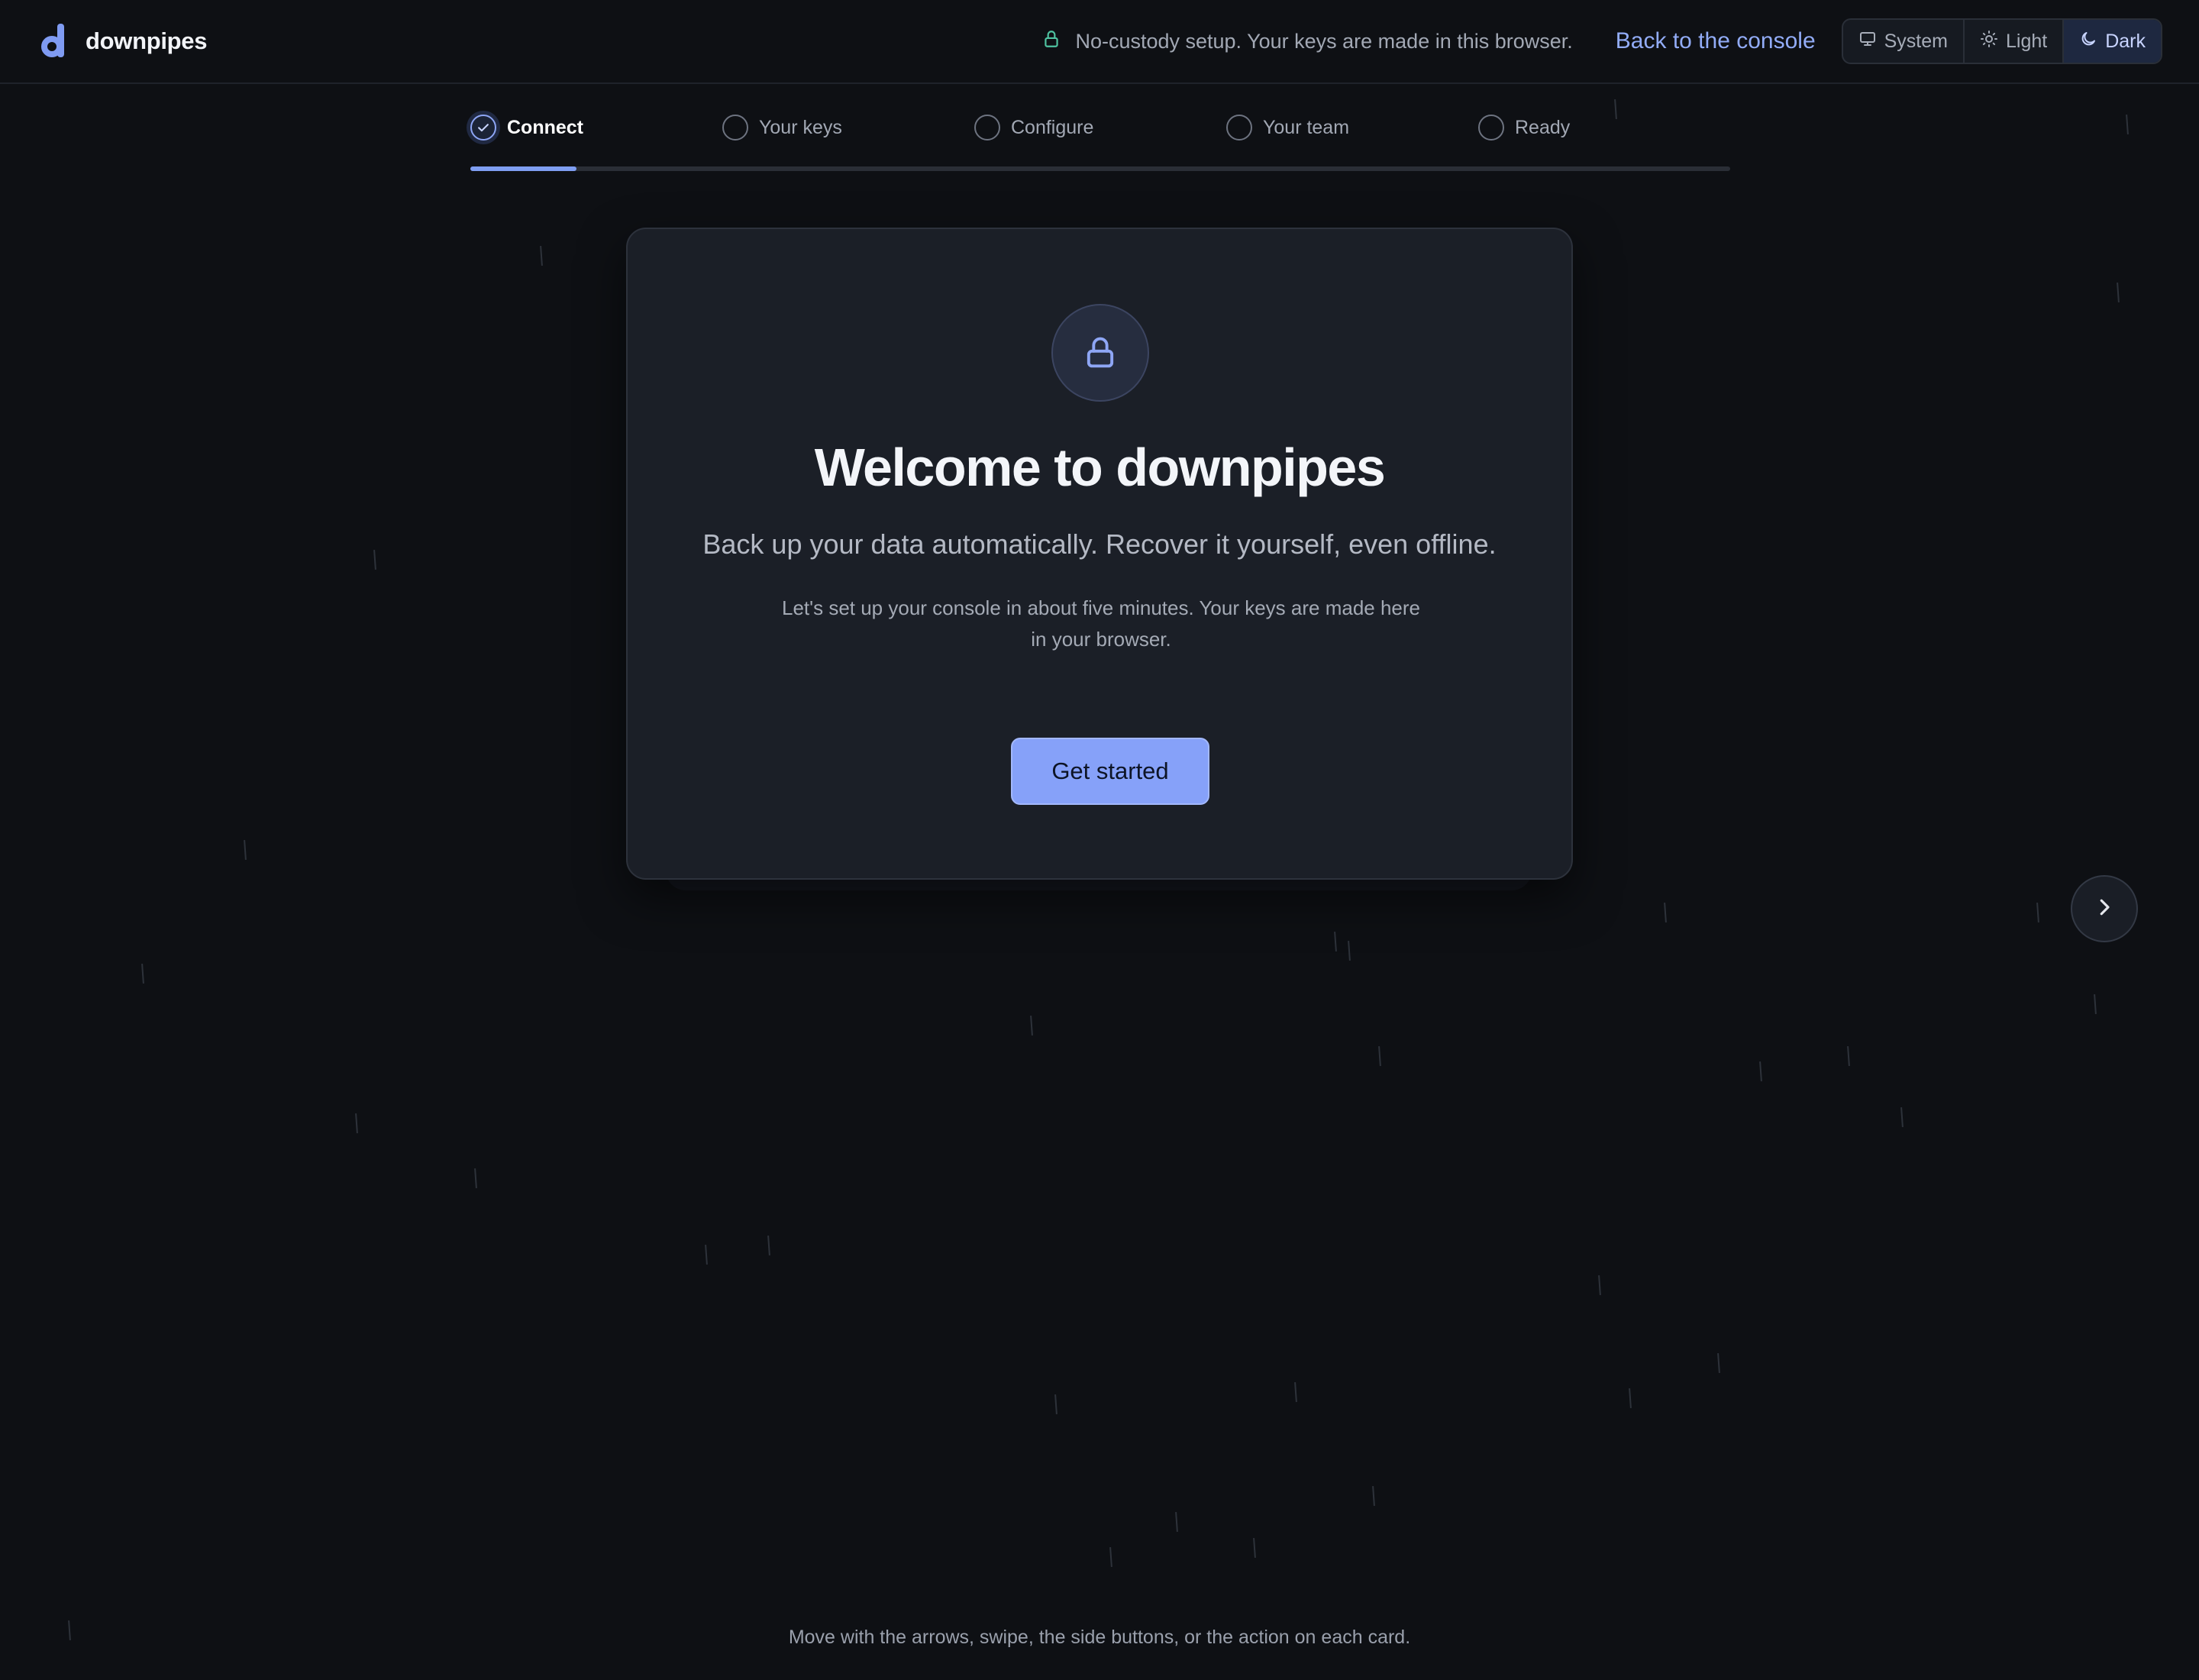  I want to click on theme-option-dark: Dark, so click(2112, 41).